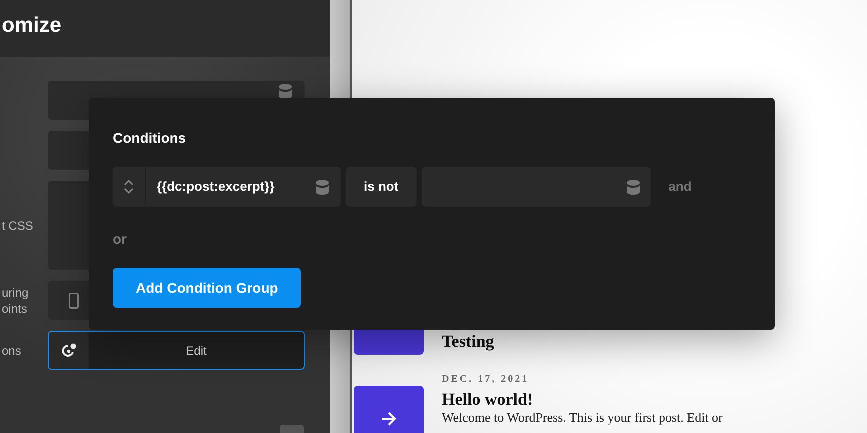 This screenshot has height=433, width=867. I want to click on conditions-icon, so click(69, 350).